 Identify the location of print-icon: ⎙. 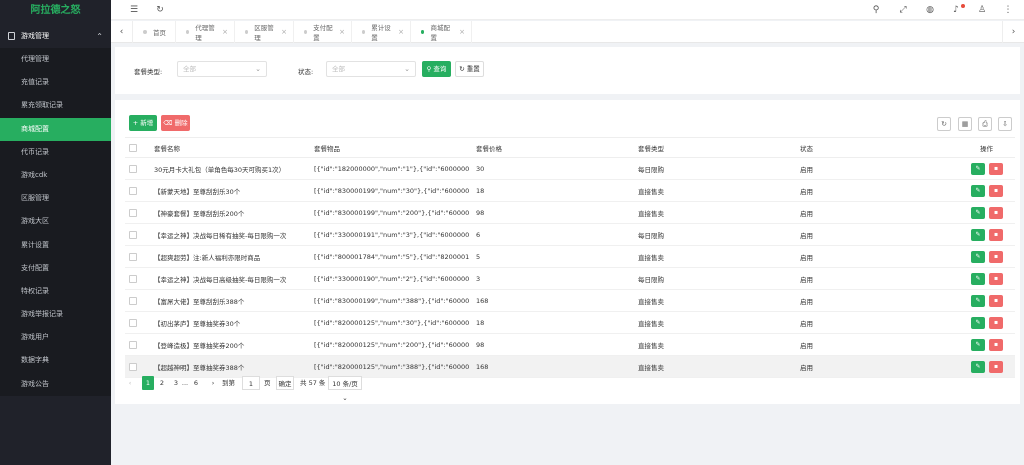
(985, 124).